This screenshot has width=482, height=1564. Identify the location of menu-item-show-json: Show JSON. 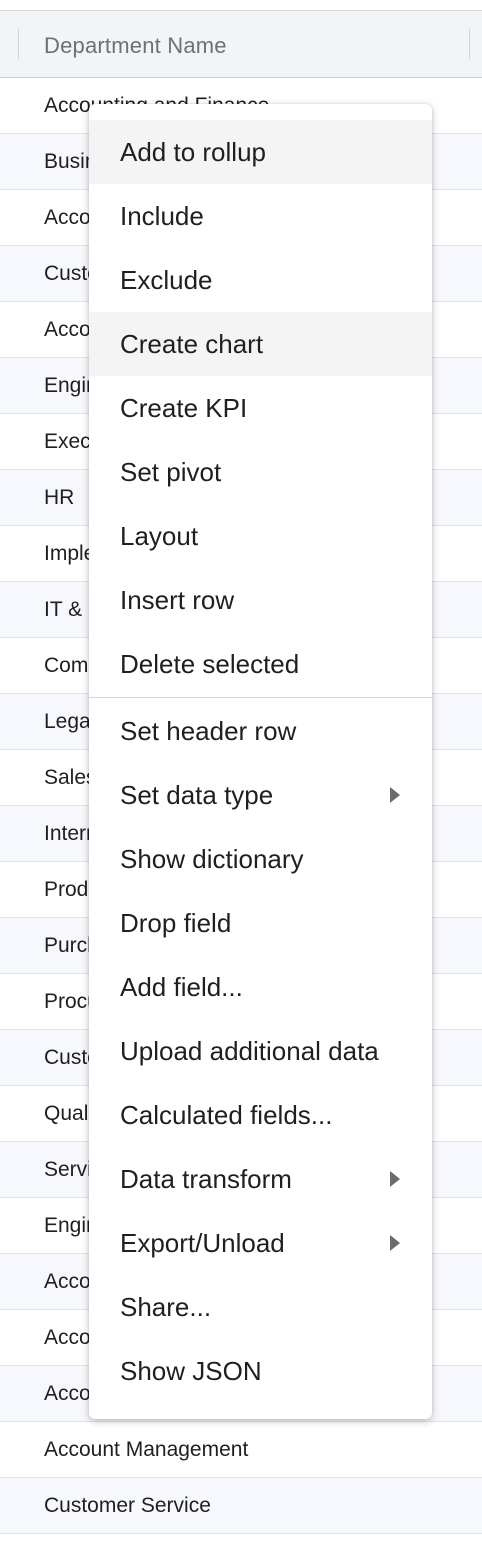
(260, 1371).